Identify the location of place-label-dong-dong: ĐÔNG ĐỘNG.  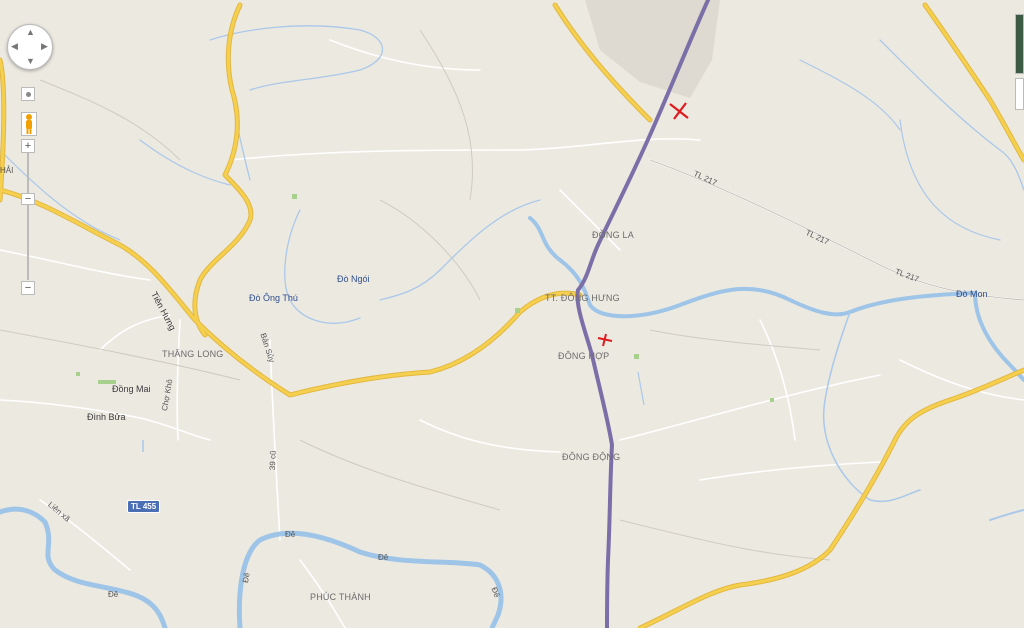
(591, 457).